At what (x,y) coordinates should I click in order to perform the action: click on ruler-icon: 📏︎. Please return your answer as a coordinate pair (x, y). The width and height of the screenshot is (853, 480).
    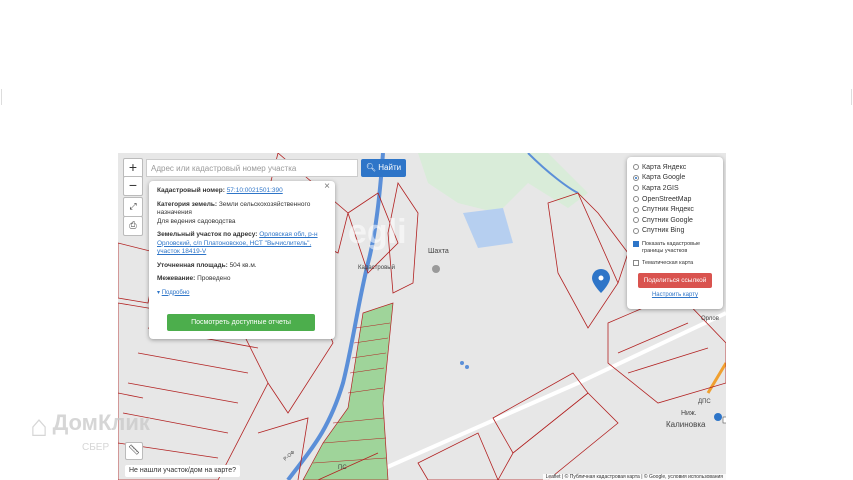
    Looking at the image, I should click on (134, 450).